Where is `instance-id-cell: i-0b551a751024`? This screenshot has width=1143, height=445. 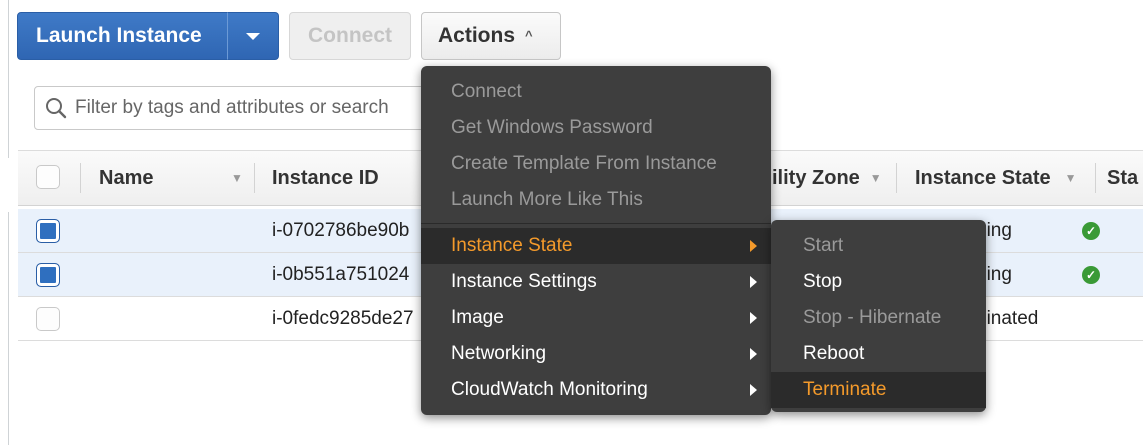 instance-id-cell: i-0b551a751024 is located at coordinates (341, 274).